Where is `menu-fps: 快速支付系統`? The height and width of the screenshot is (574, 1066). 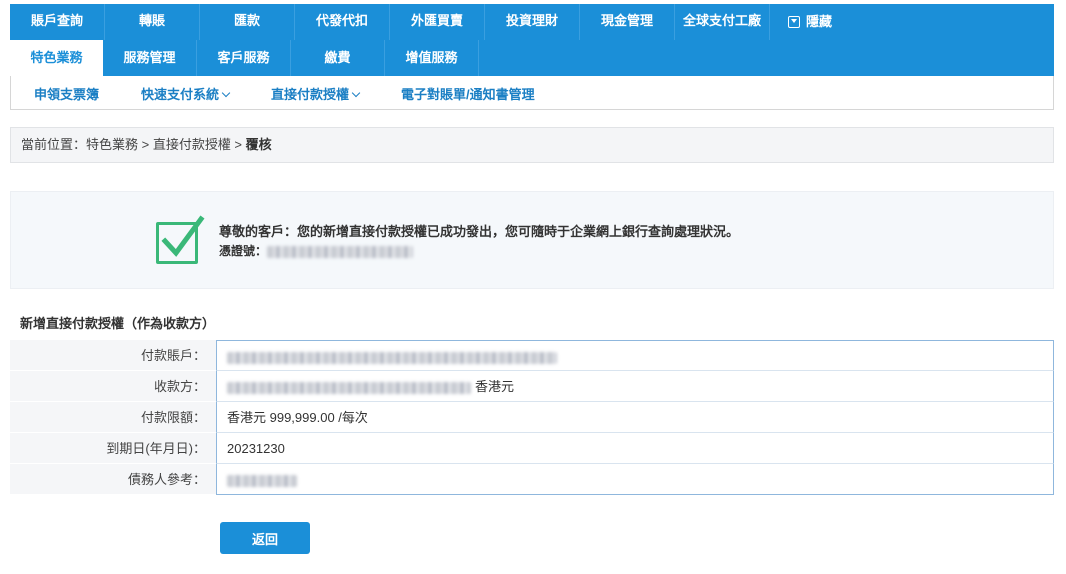 menu-fps: 快速支付系統 is located at coordinates (186, 93).